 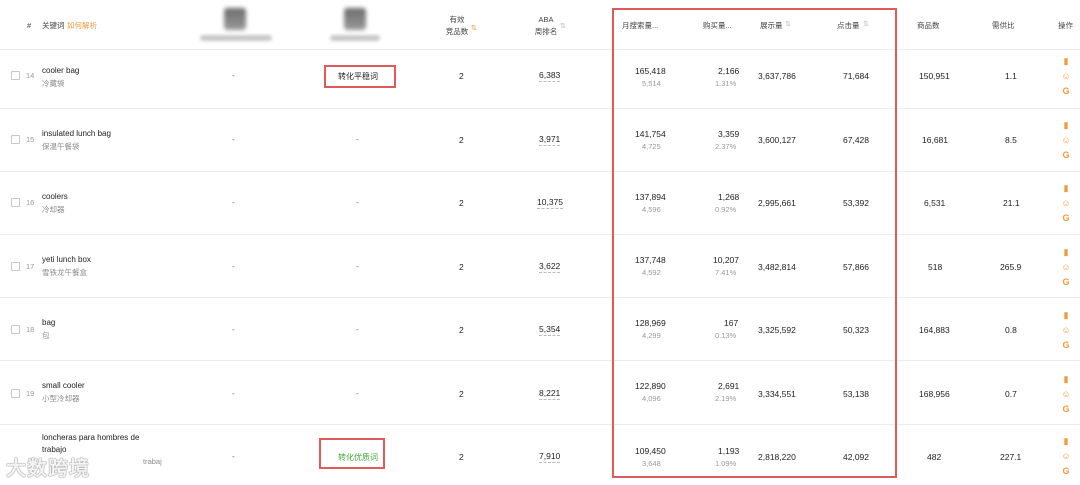 What do you see at coordinates (48, 322) in the screenshot?
I see `keyword-text: bag` at bounding box center [48, 322].